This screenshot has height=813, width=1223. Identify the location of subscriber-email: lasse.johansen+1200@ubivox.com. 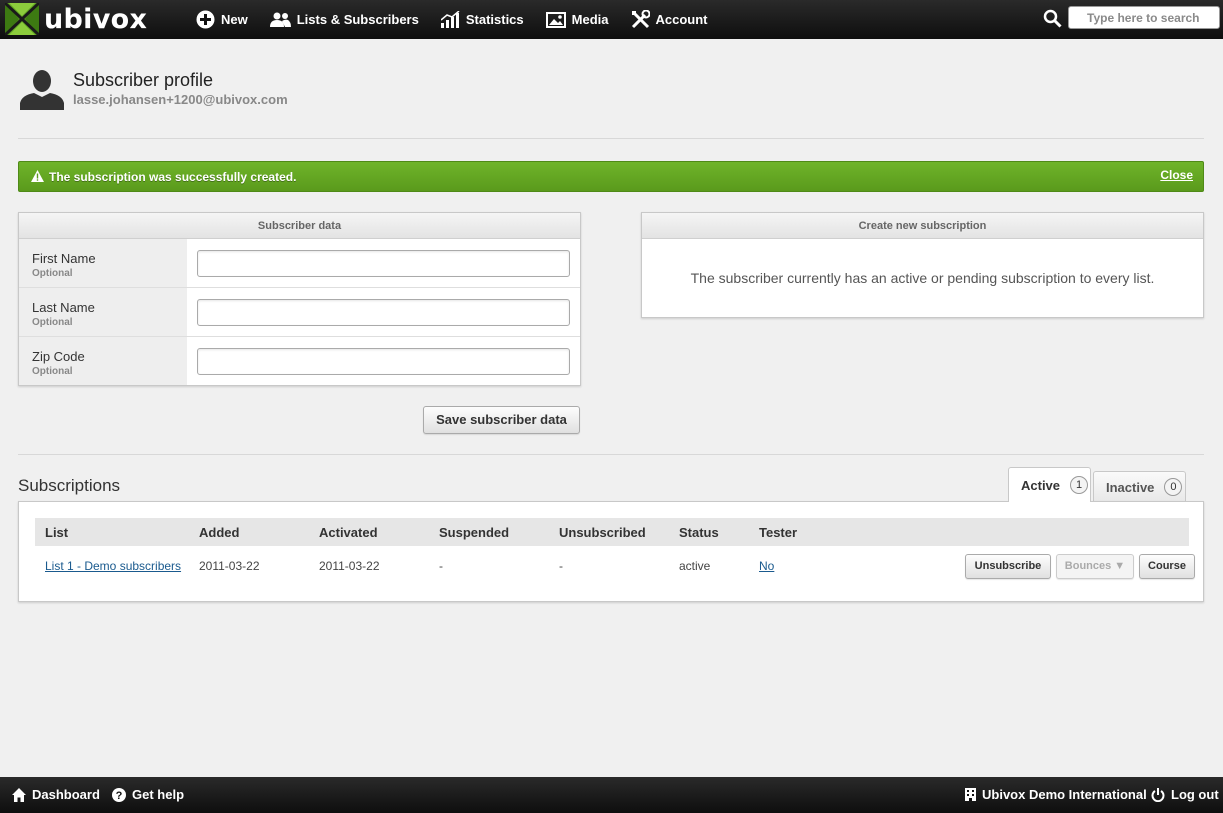
(180, 99).